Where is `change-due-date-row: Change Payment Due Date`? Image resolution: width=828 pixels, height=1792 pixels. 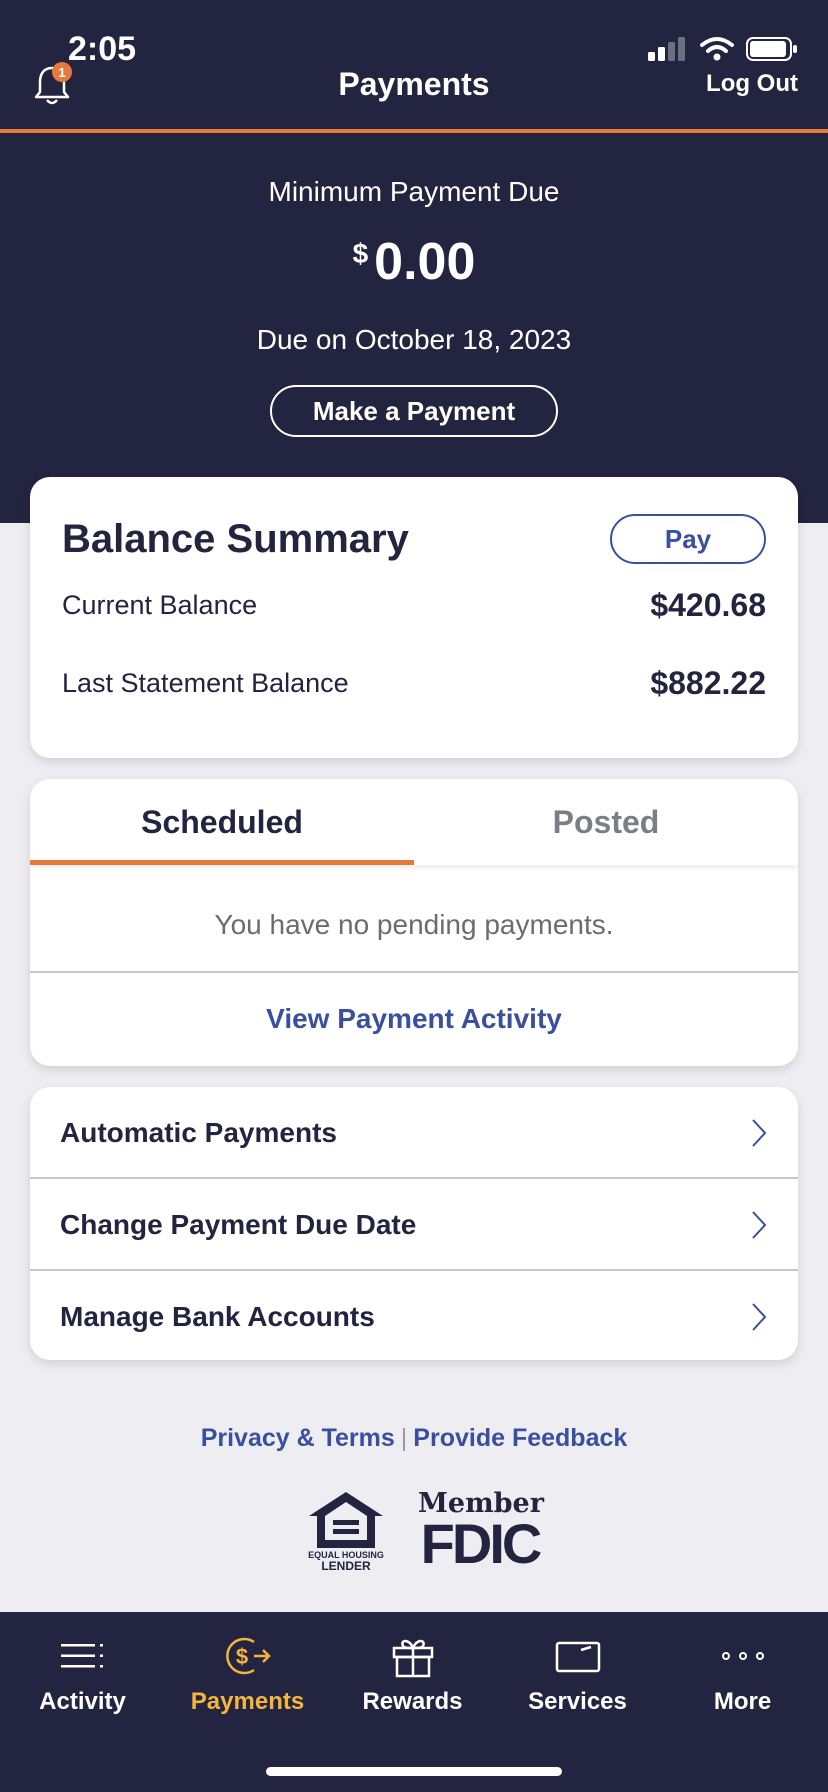
change-due-date-row: Change Payment Due Date is located at coordinates (414, 1225).